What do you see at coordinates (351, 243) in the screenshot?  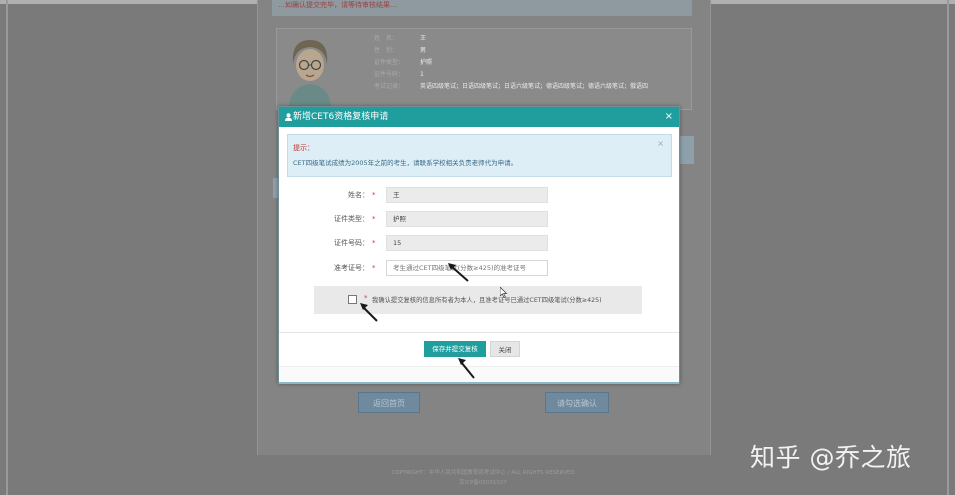 I see `id-number-label: 证件号码：` at bounding box center [351, 243].